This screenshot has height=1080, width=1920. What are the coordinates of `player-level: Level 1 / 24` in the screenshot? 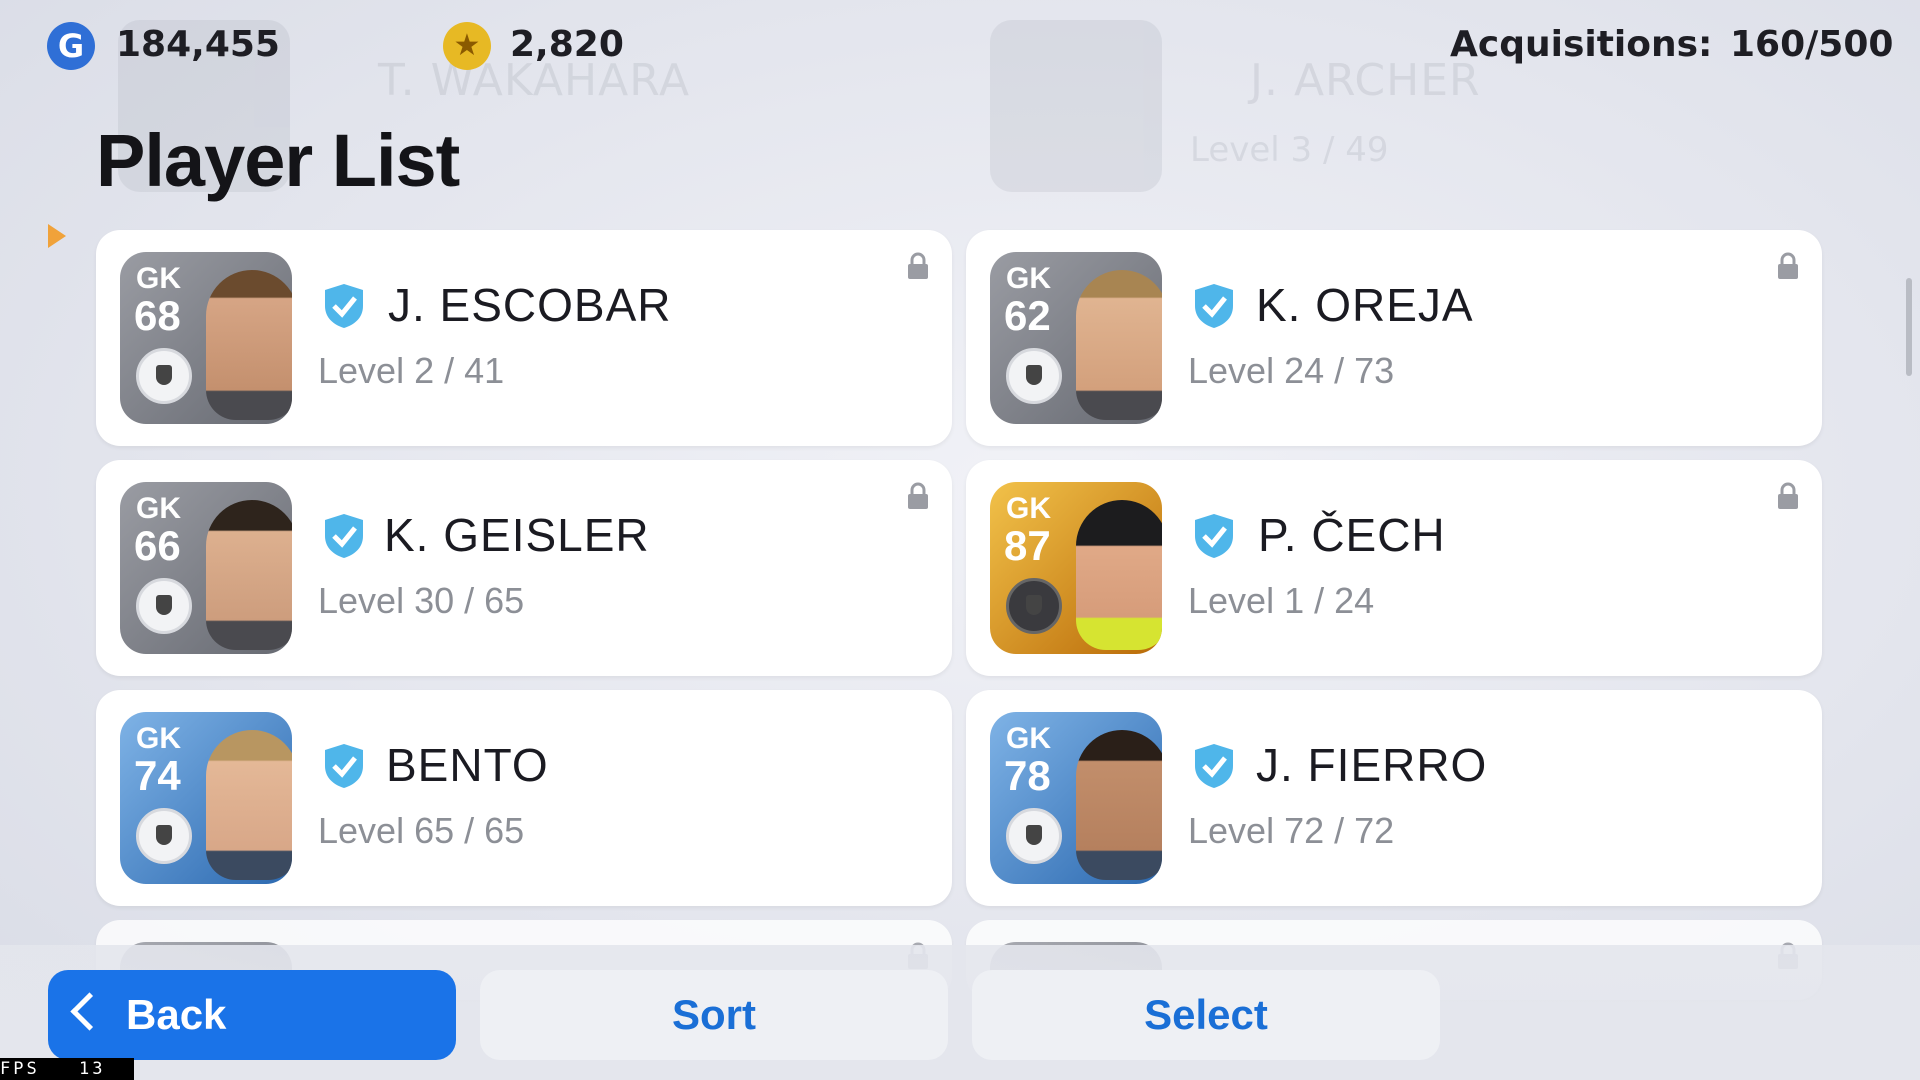 It's located at (1281, 600).